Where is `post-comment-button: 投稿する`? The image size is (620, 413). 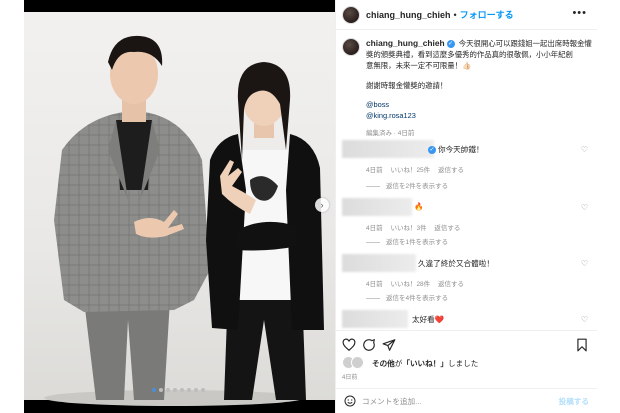
post-comment-button: 投稿する is located at coordinates (574, 401).